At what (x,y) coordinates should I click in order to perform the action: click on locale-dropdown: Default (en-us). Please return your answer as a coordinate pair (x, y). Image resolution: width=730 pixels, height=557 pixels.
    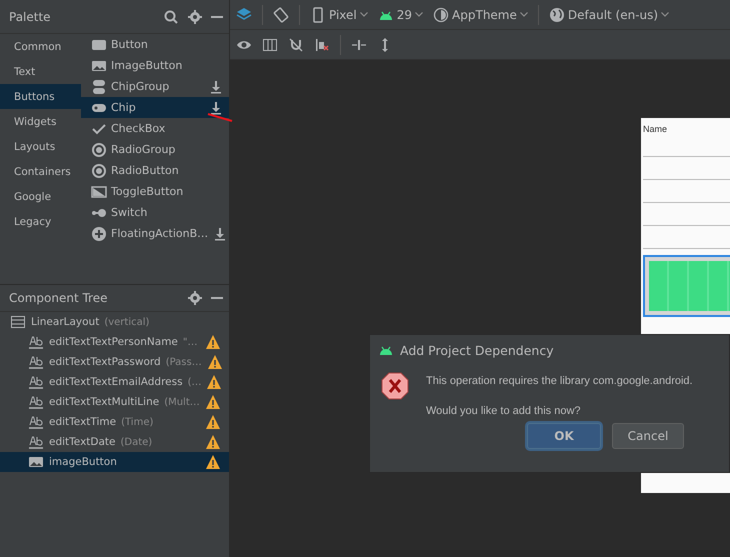
    Looking at the image, I should click on (609, 14).